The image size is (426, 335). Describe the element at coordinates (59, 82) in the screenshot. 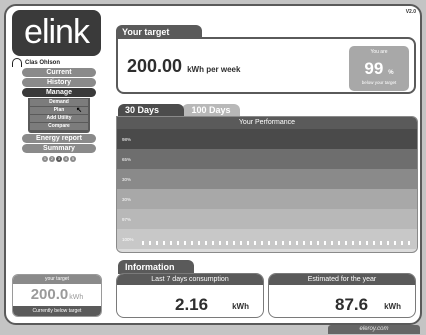

I see `nav-history: History` at that location.